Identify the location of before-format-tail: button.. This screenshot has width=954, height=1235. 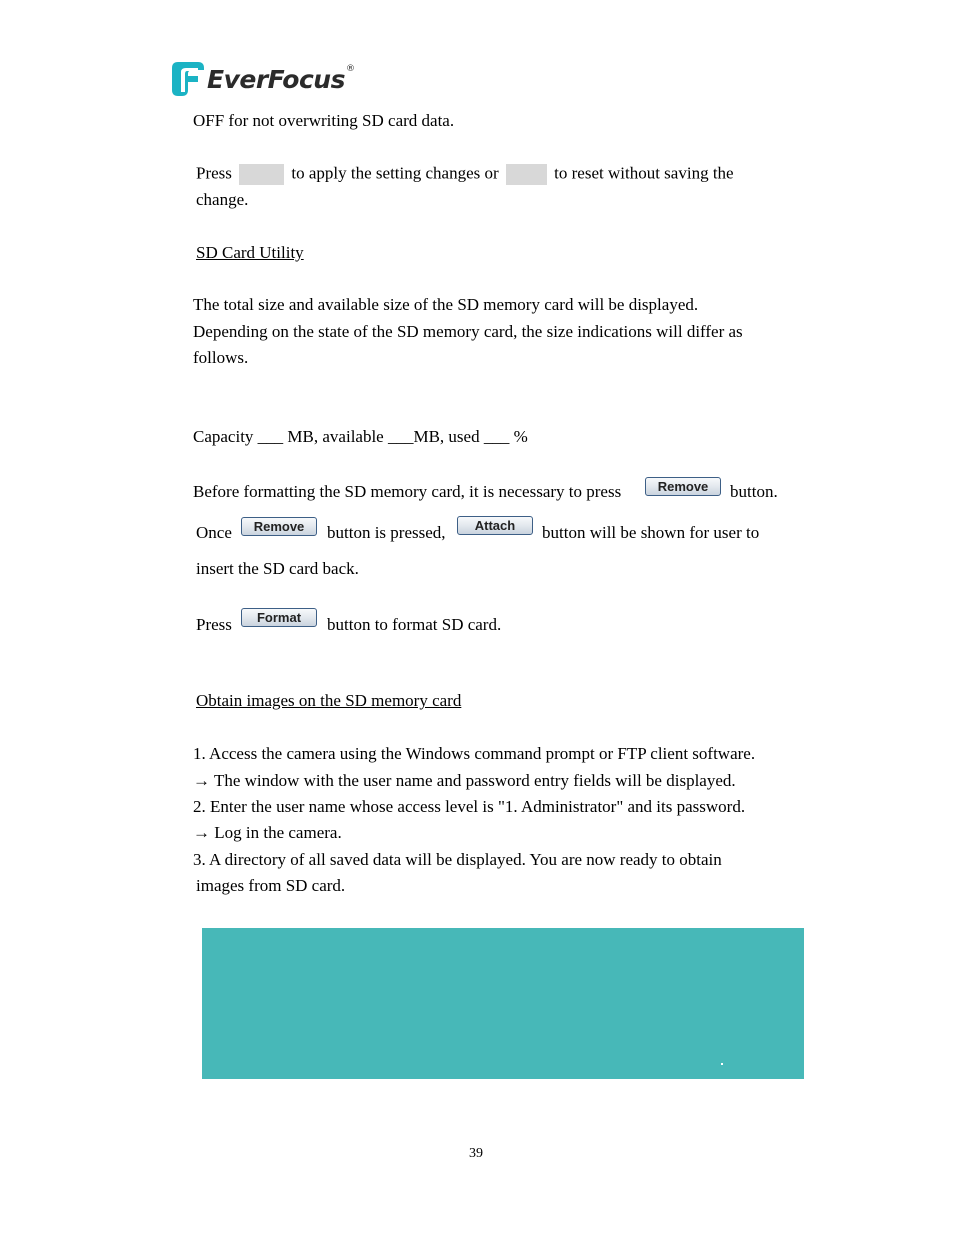
(754, 491).